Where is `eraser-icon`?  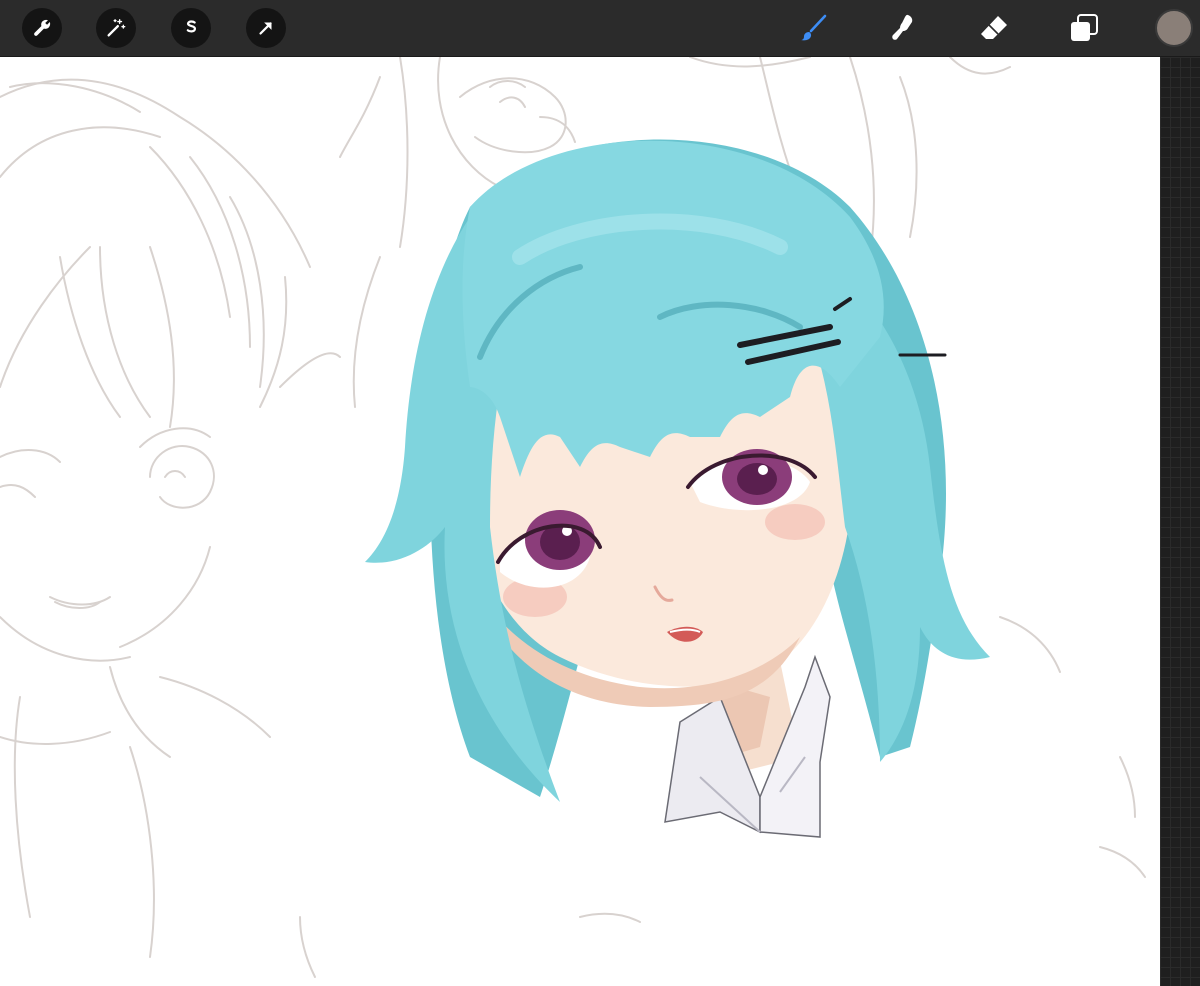 eraser-icon is located at coordinates (994, 27).